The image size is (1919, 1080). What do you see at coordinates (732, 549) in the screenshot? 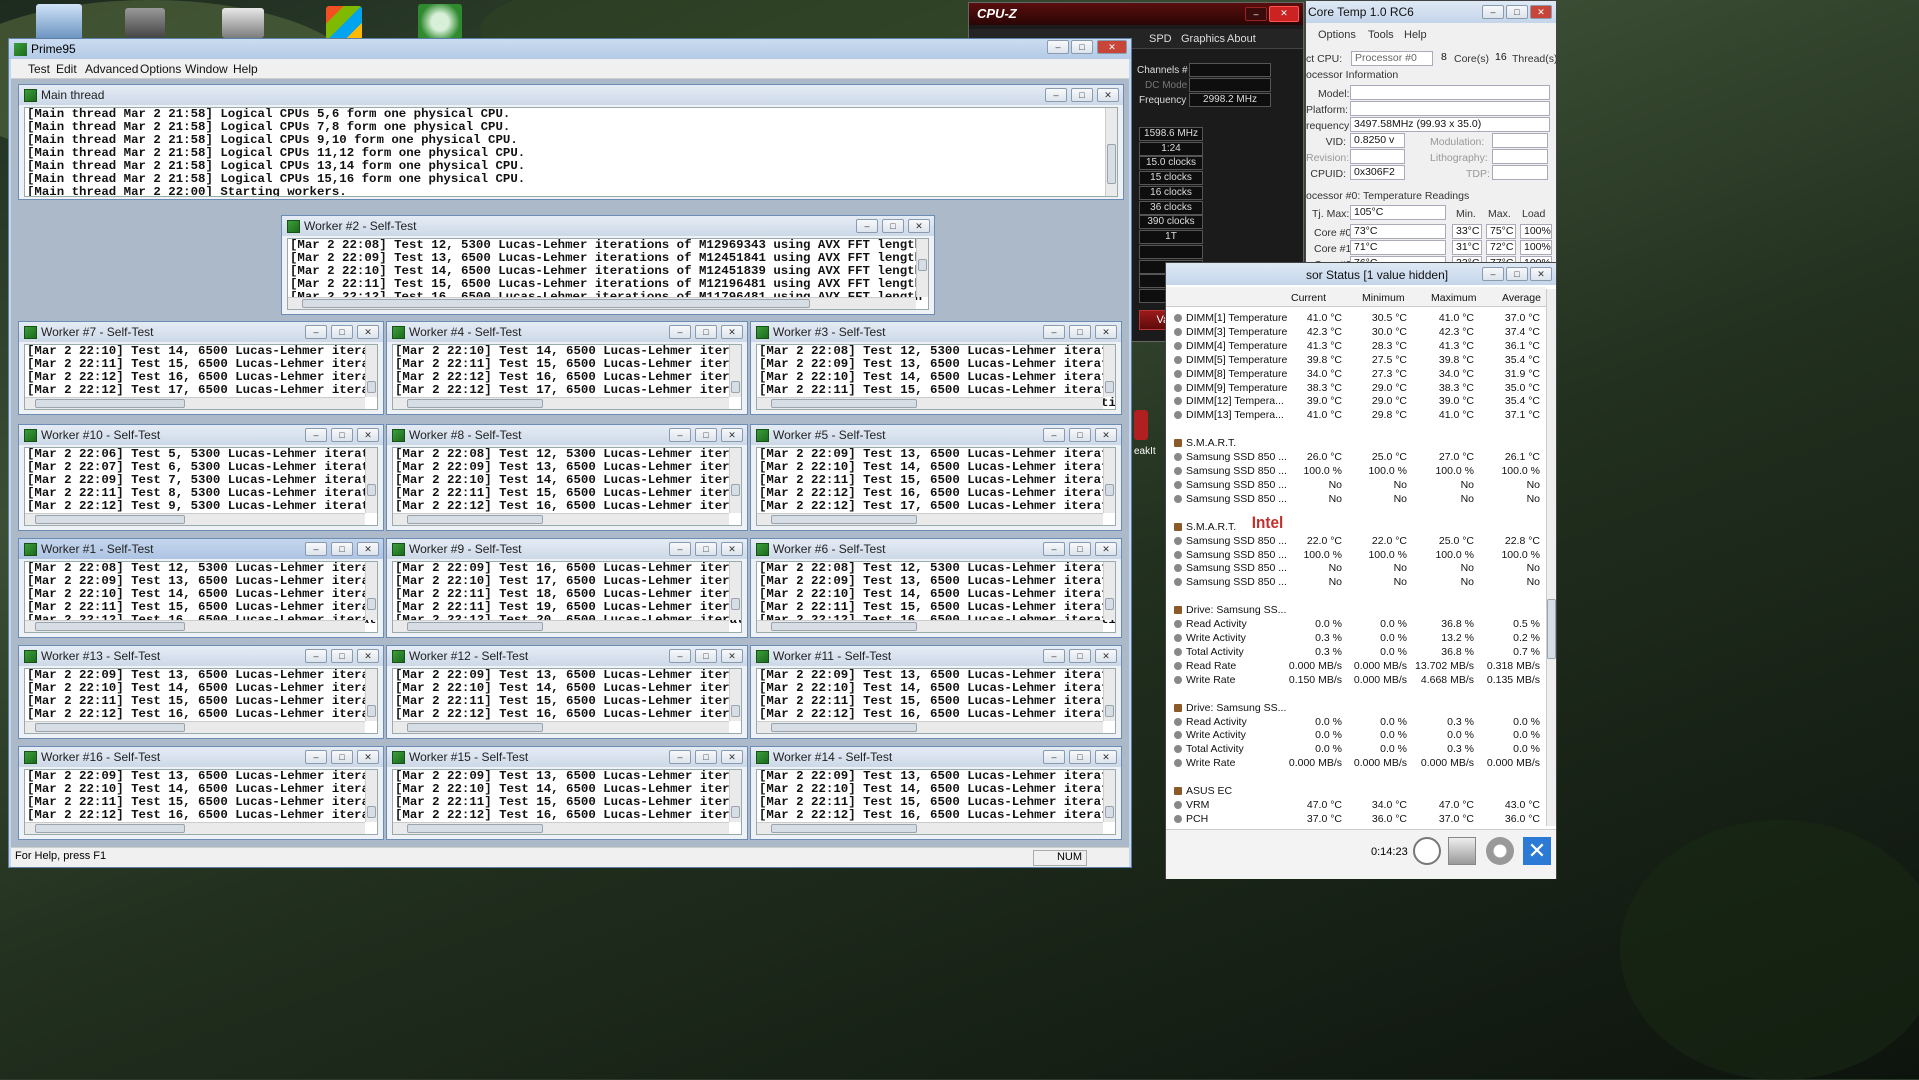
I see `worker-9-window-close-button: ✕` at bounding box center [732, 549].